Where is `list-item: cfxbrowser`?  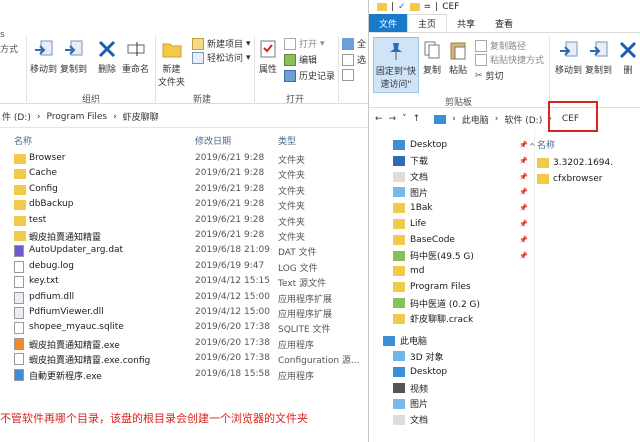 list-item: cfxbrowser is located at coordinates (569, 179).